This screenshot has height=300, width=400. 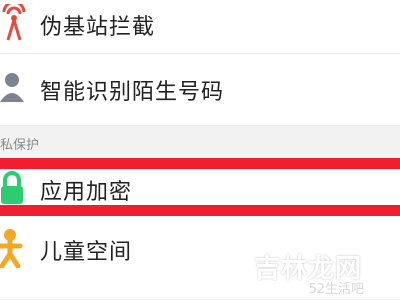 I want to click on highlight-bar-top, so click(x=200, y=163).